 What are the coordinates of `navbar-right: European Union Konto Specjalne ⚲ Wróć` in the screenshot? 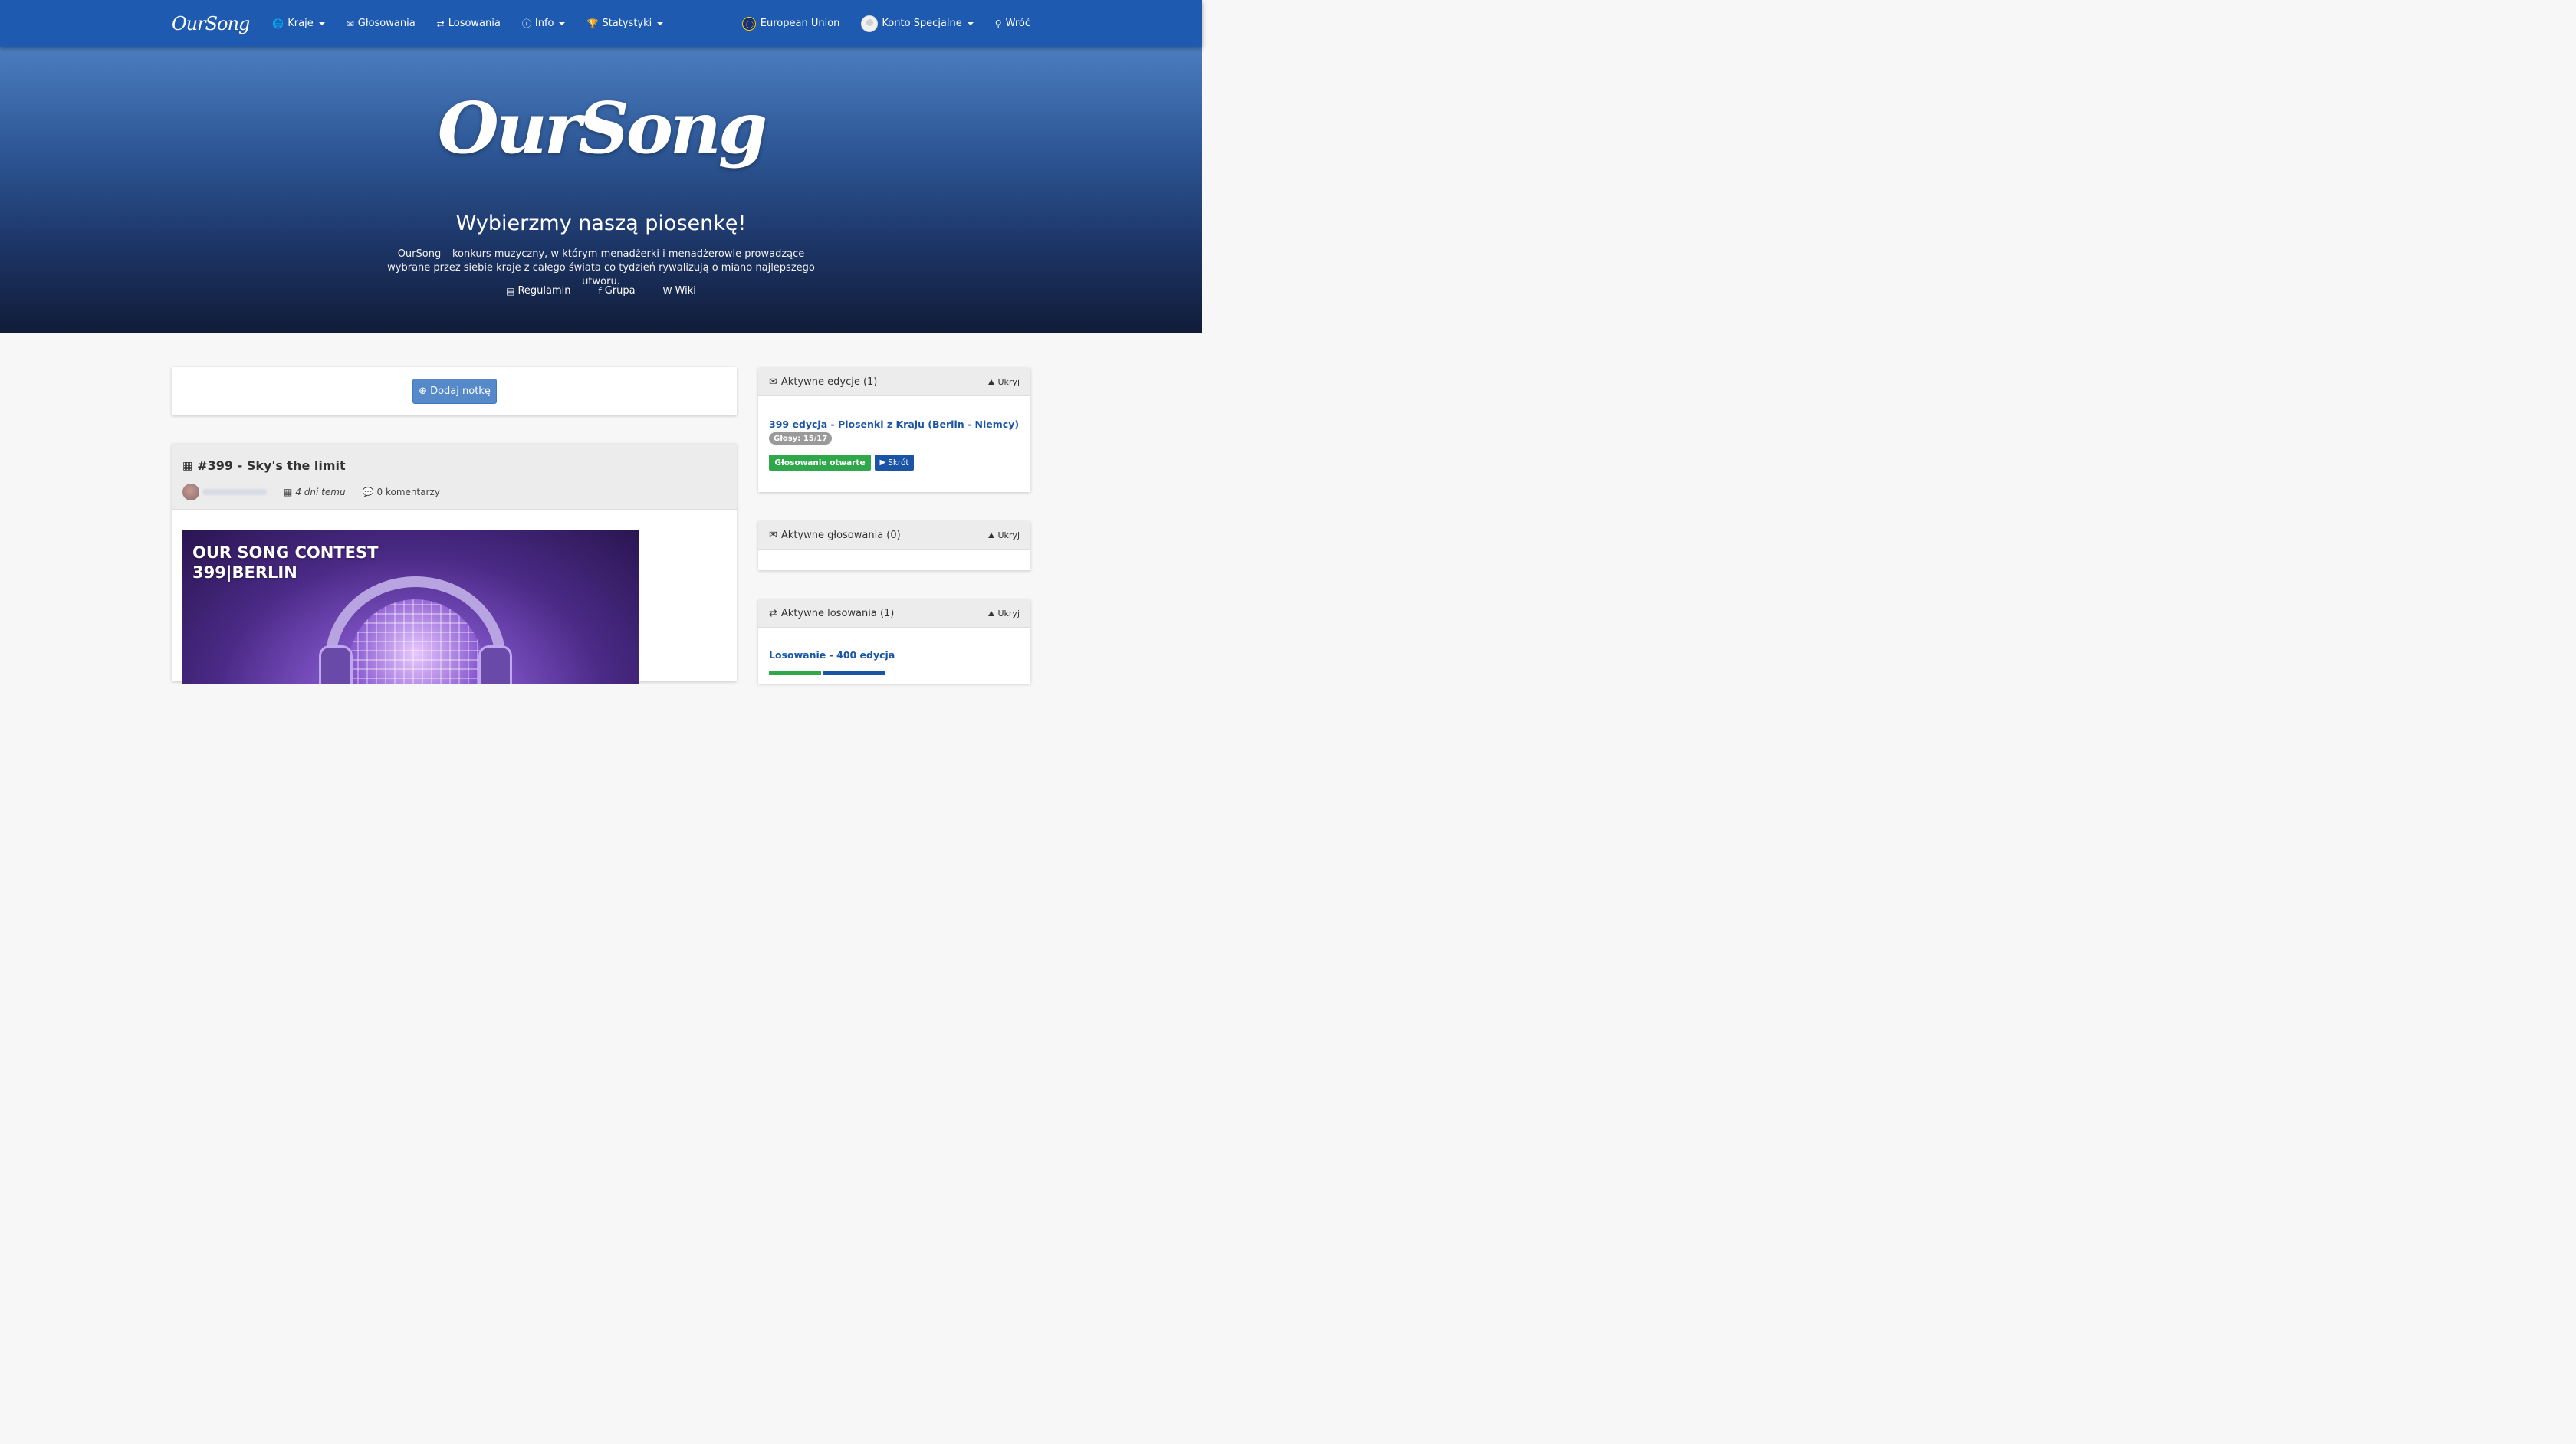 It's located at (886, 23).